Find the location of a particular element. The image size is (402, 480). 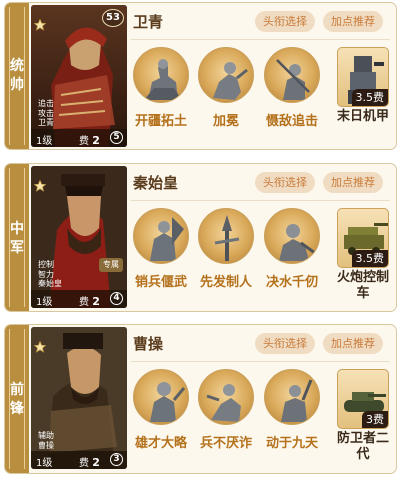

hero-stat-bar: 1级 费 2 4 is located at coordinates (79, 299).